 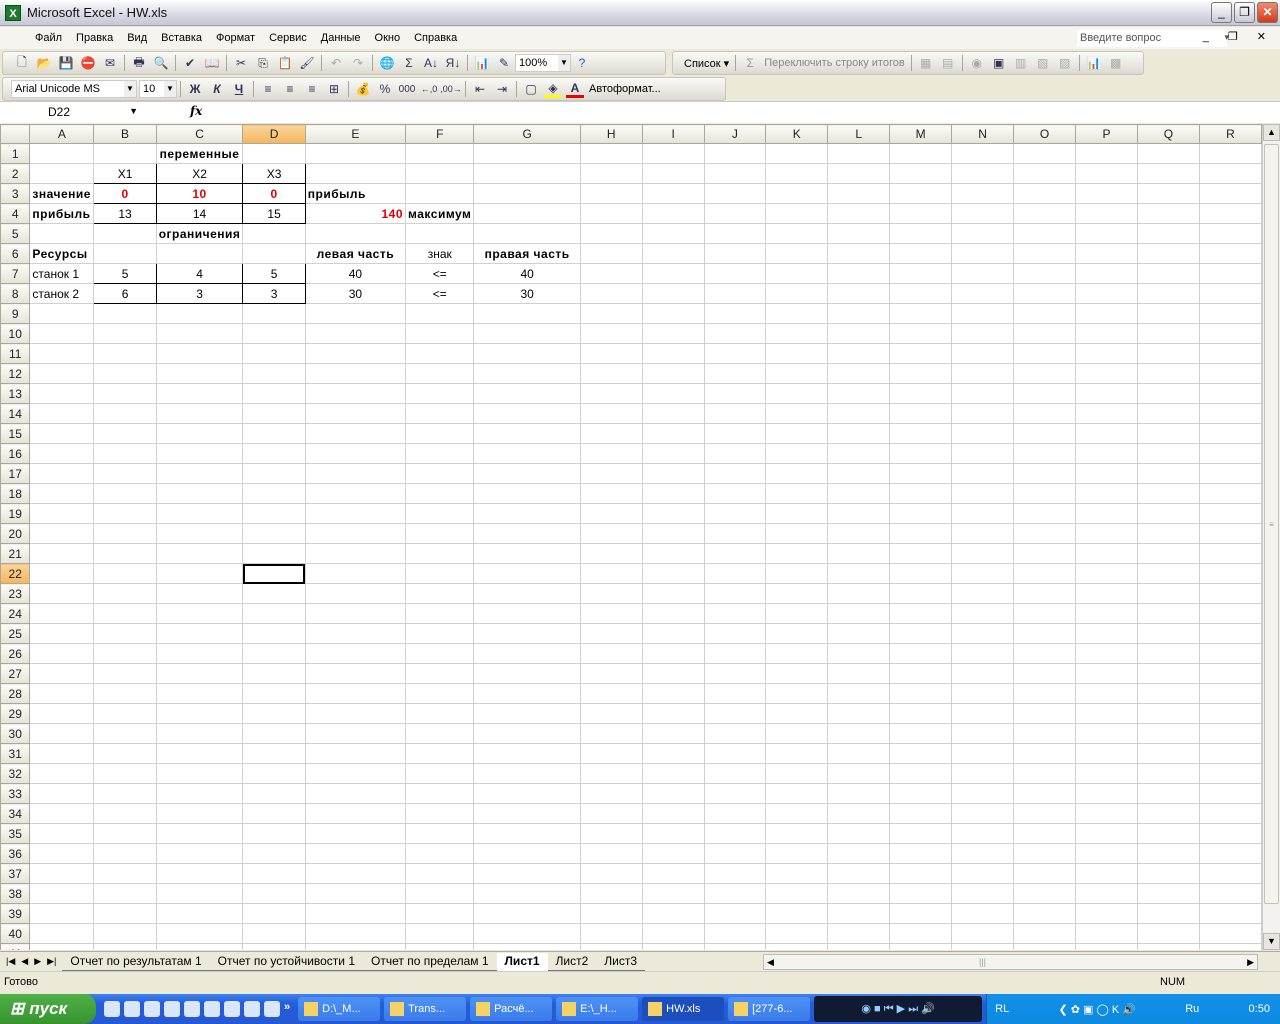 What do you see at coordinates (1045, 933) in the screenshot?
I see `cell-o40` at bounding box center [1045, 933].